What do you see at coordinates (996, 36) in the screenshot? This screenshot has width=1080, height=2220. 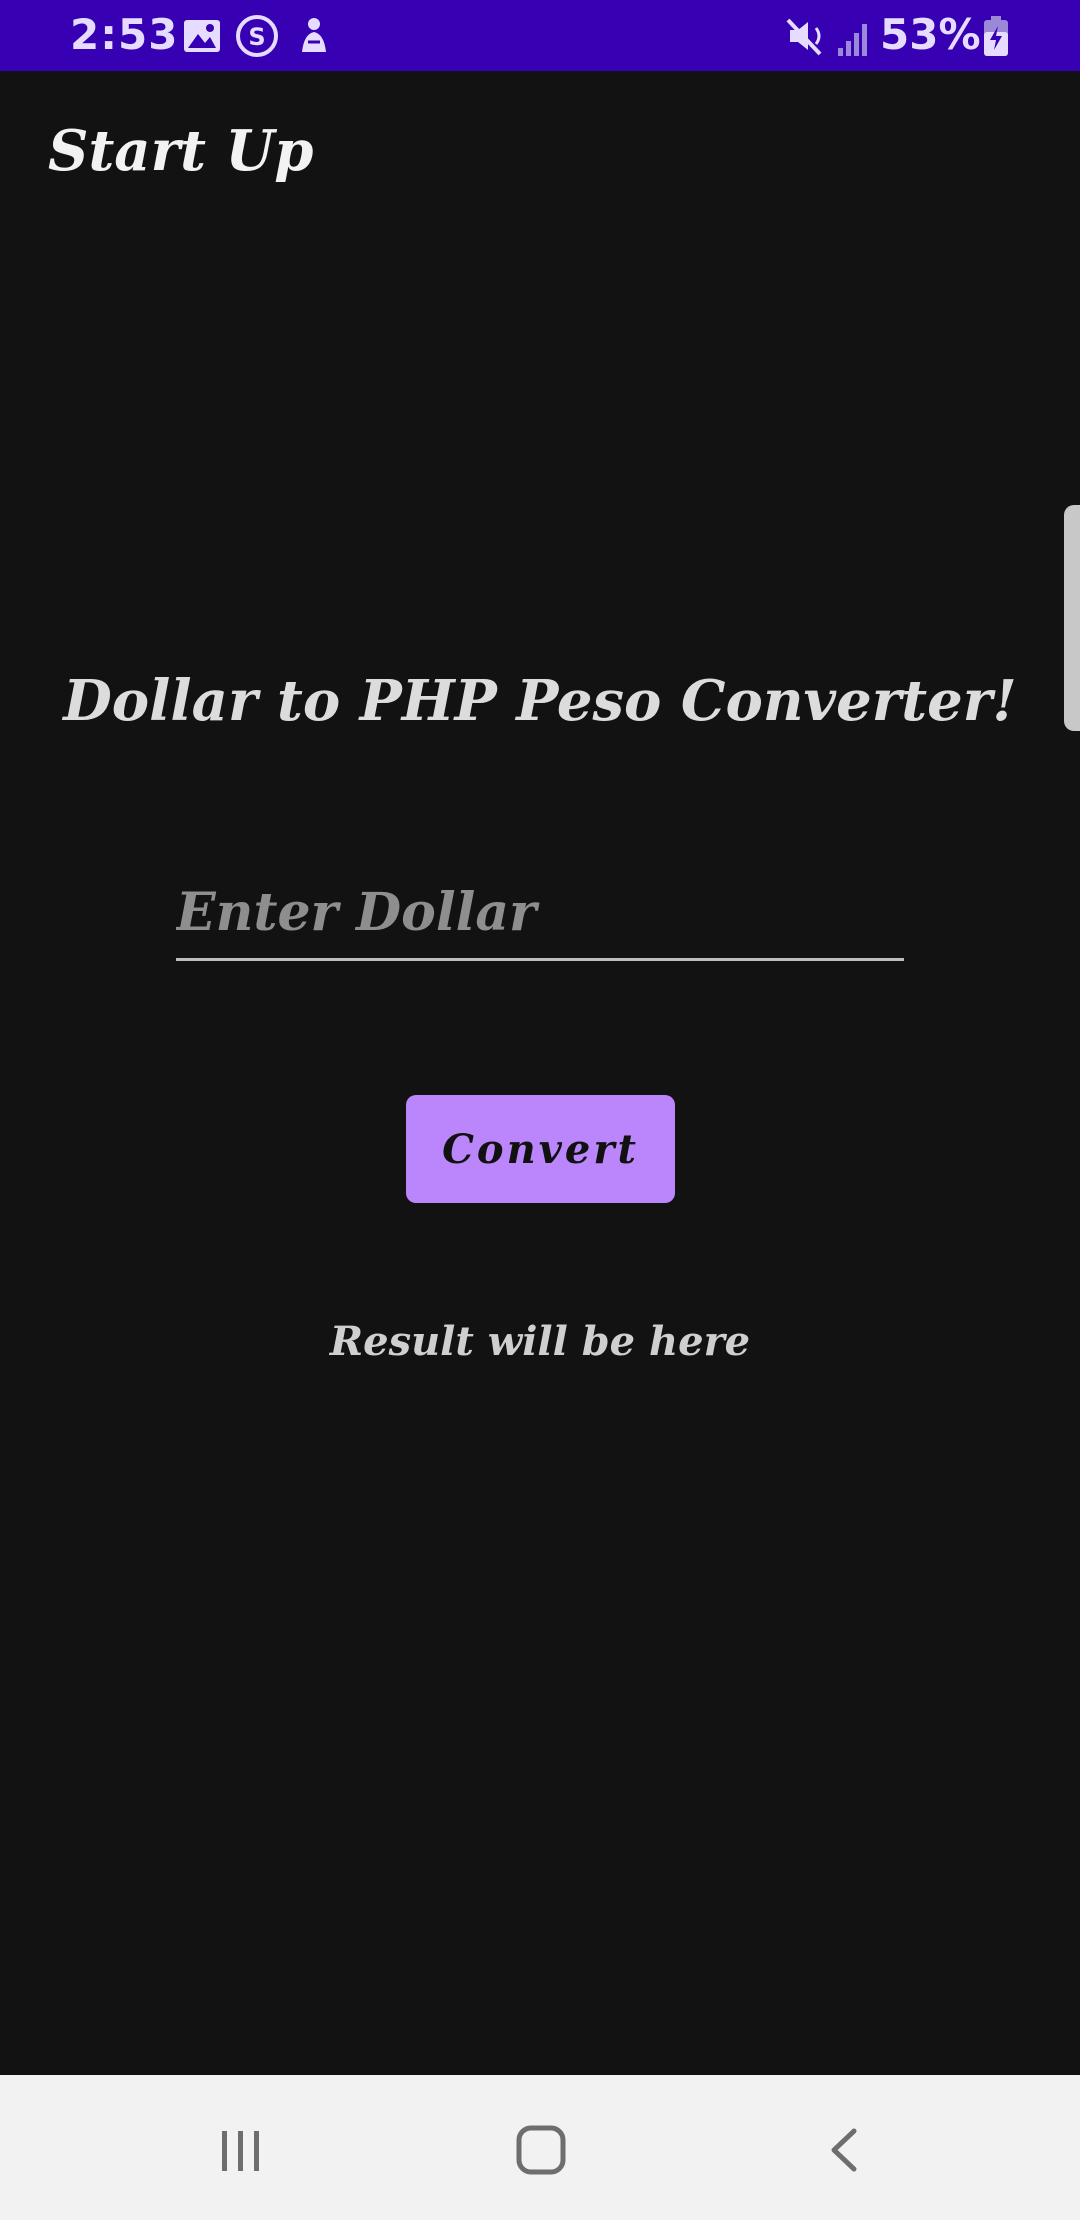 I see `battery-charging-icon` at bounding box center [996, 36].